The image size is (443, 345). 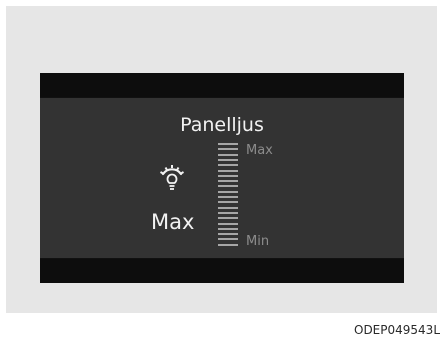 I want to click on display-bottom-bar, so click(x=222, y=271).